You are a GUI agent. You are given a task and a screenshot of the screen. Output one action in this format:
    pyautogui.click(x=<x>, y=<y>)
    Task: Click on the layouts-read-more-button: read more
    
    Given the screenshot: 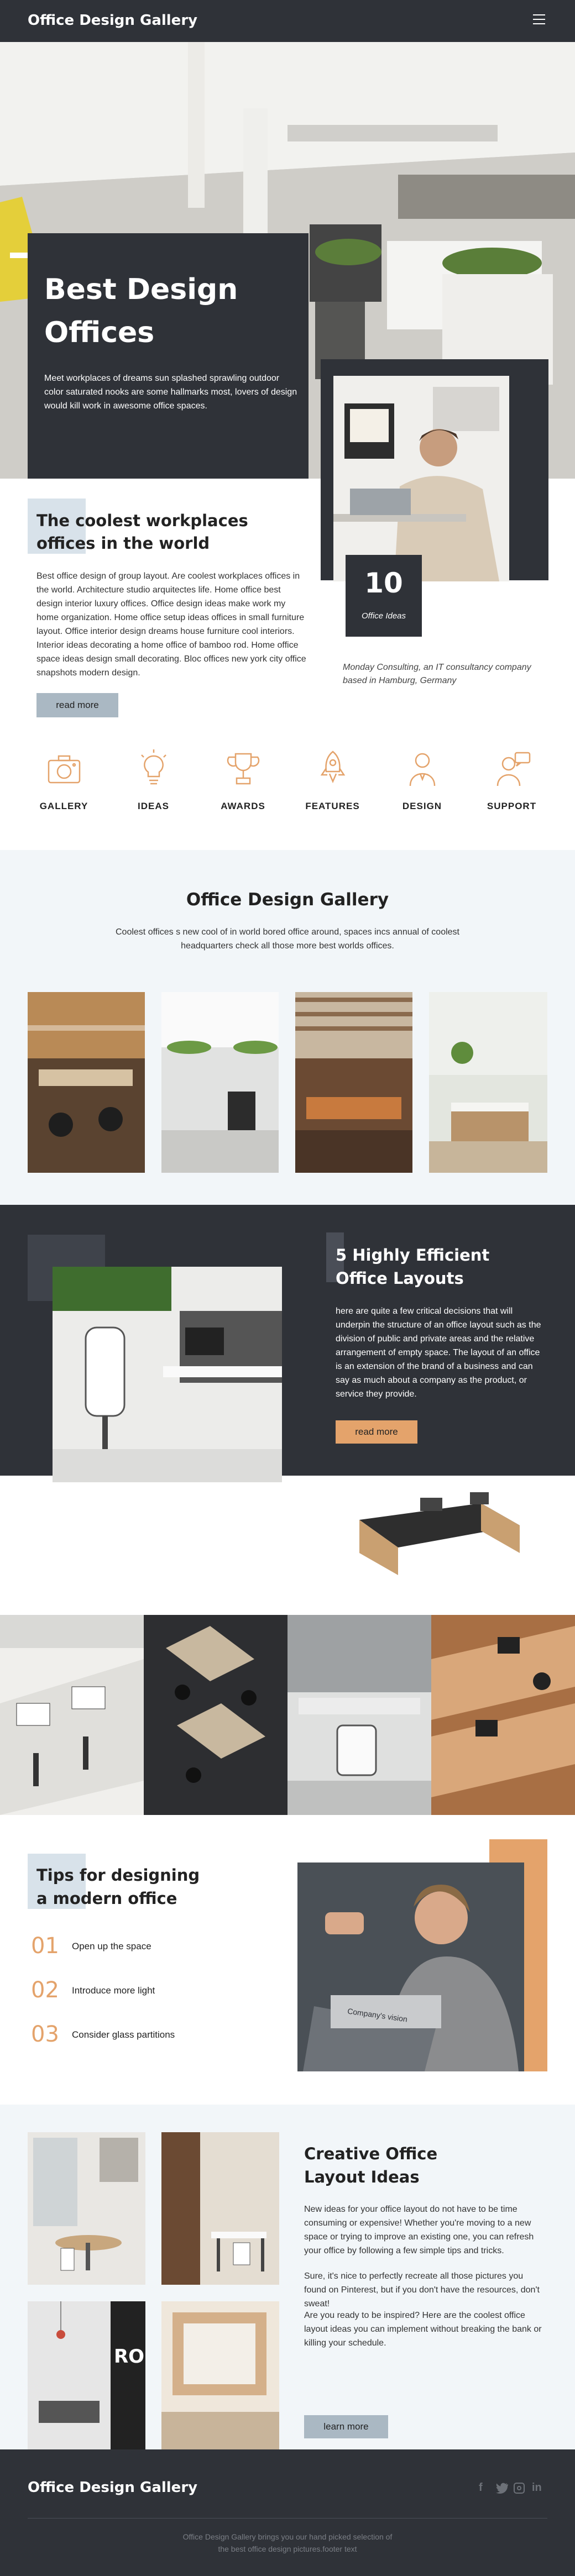 What is the action you would take?
    pyautogui.click(x=376, y=1432)
    